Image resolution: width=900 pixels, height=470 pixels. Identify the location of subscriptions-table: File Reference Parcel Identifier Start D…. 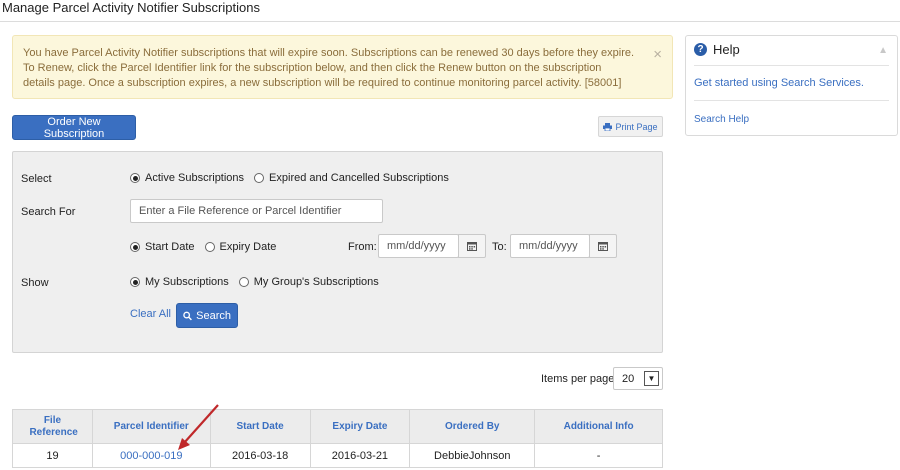
(337, 438).